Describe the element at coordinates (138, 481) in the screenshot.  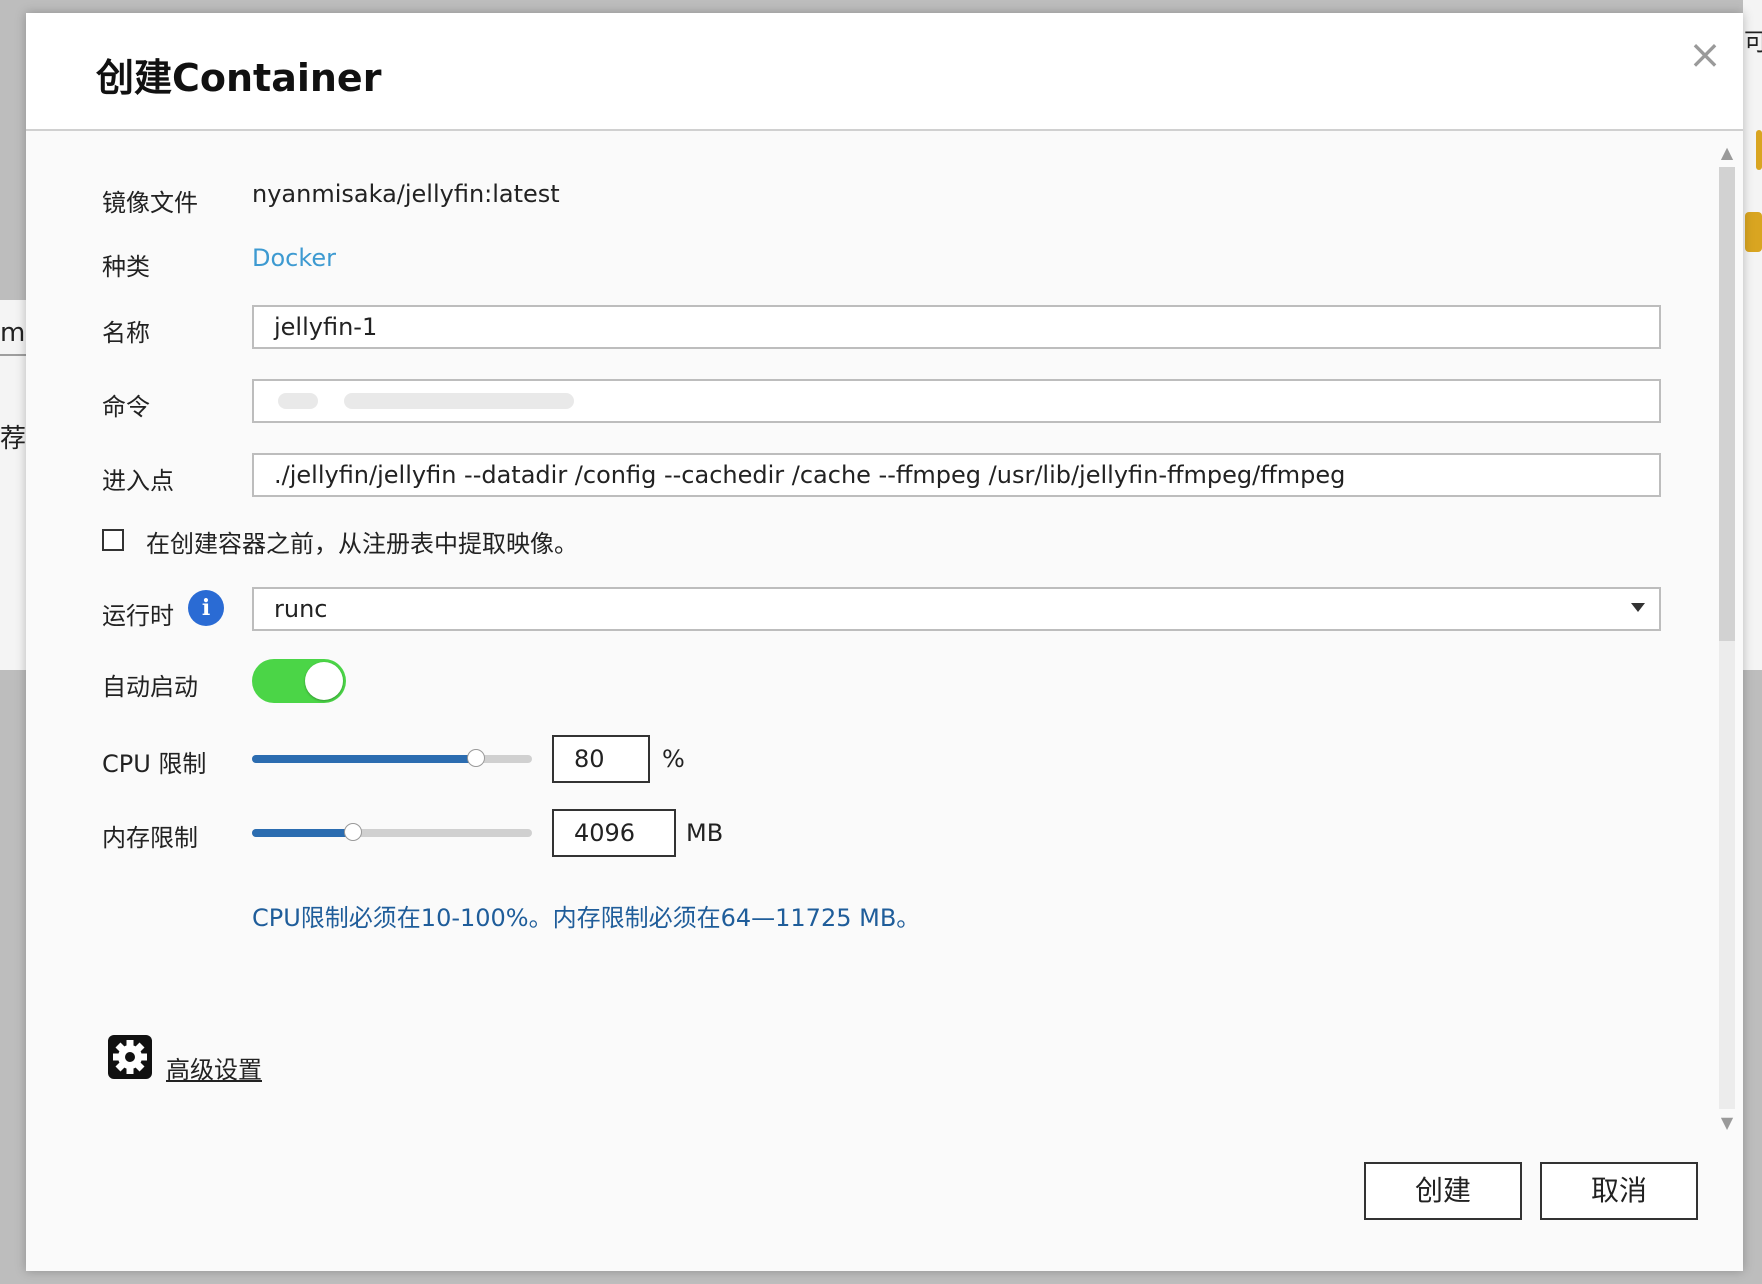
I see `entrypoint-label: 进入点` at that location.